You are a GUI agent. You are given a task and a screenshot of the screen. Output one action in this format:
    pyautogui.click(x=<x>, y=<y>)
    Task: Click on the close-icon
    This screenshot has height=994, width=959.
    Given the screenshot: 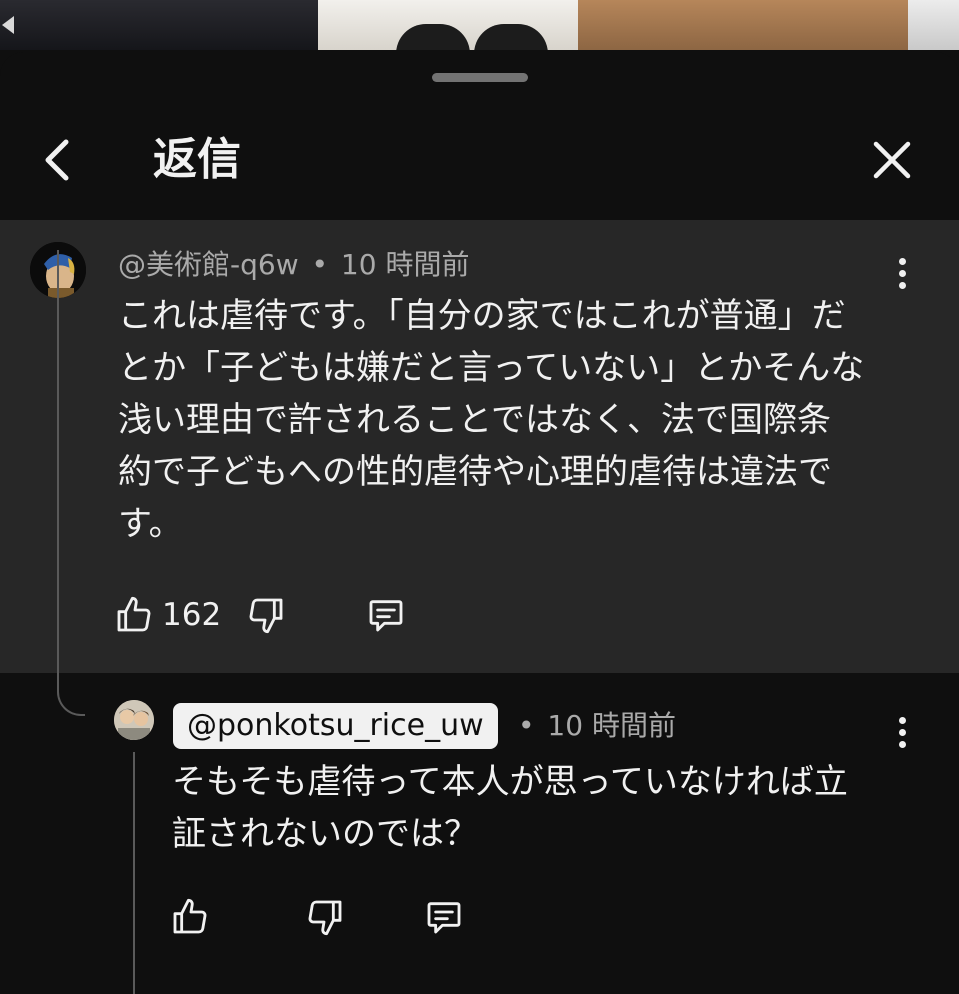 What is the action you would take?
    pyautogui.click(x=892, y=160)
    